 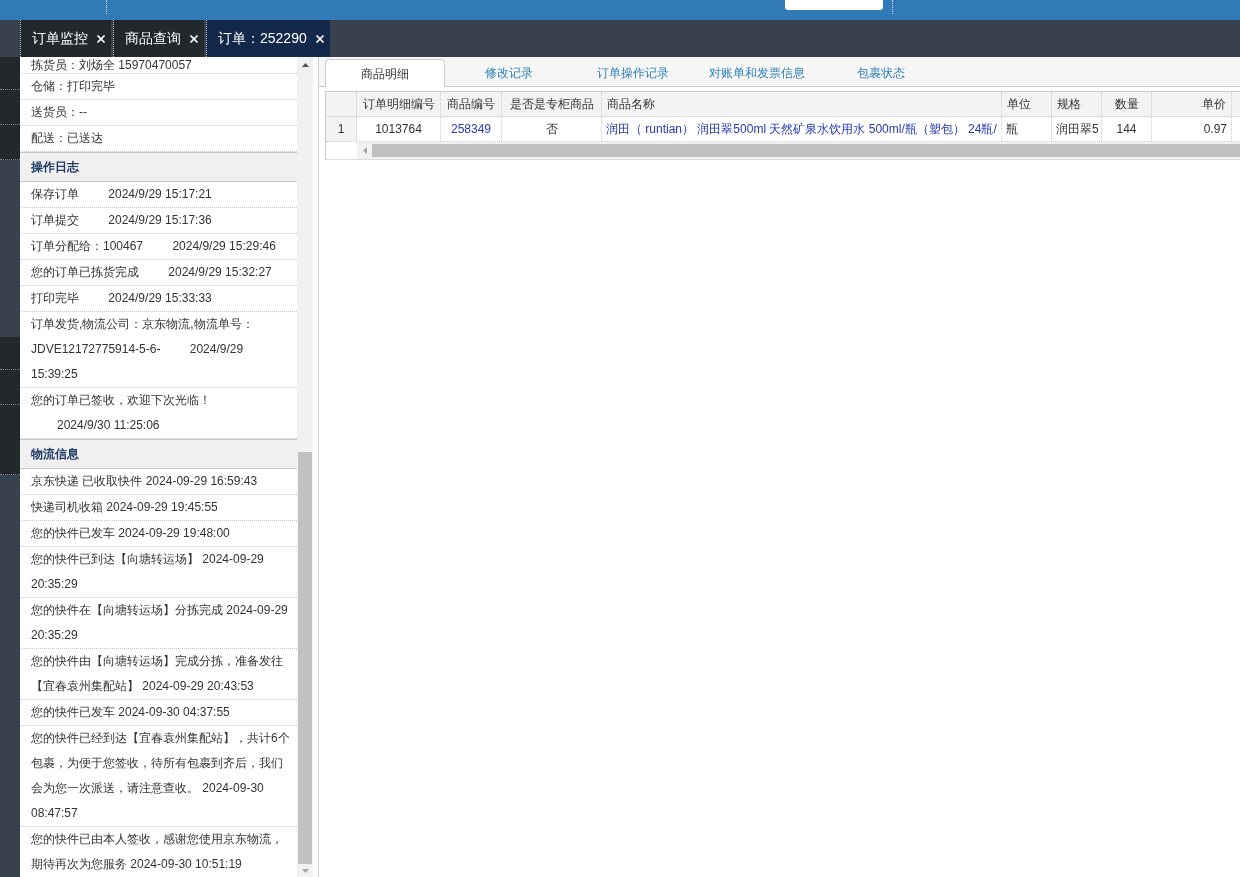 What do you see at coordinates (305, 870) in the screenshot?
I see `scroll-down-icon` at bounding box center [305, 870].